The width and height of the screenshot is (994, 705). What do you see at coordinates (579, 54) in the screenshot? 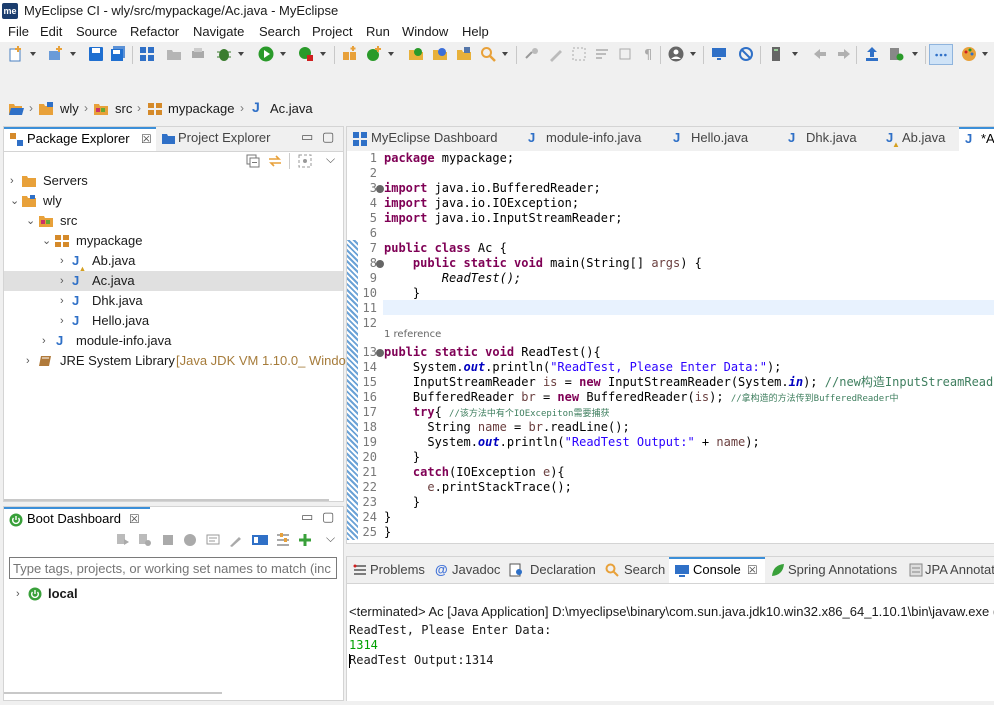
I see `select-area-icon` at bounding box center [579, 54].